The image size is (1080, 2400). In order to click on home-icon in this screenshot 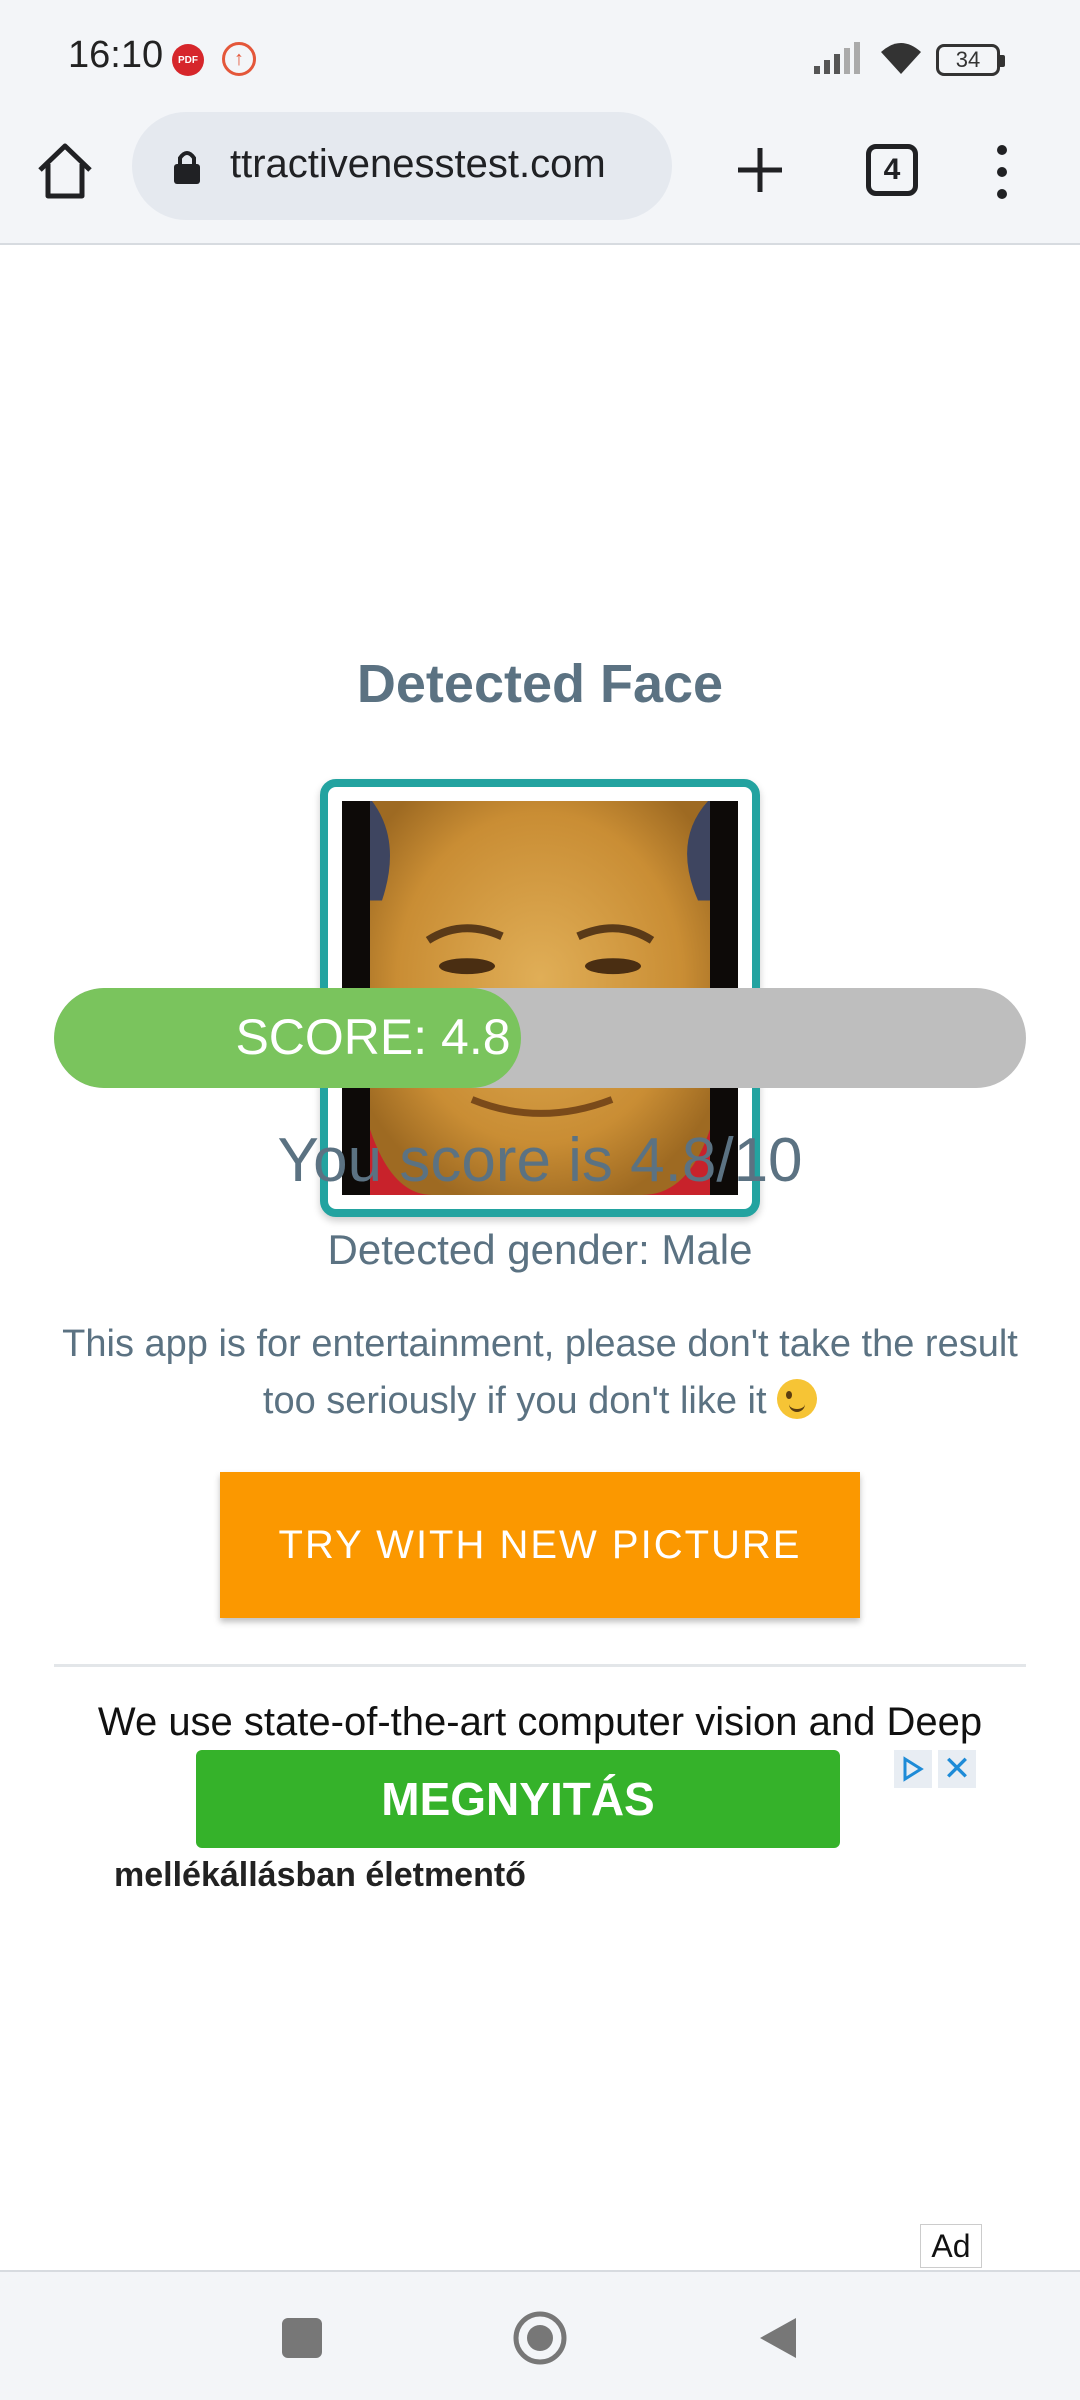, I will do `click(65, 171)`.